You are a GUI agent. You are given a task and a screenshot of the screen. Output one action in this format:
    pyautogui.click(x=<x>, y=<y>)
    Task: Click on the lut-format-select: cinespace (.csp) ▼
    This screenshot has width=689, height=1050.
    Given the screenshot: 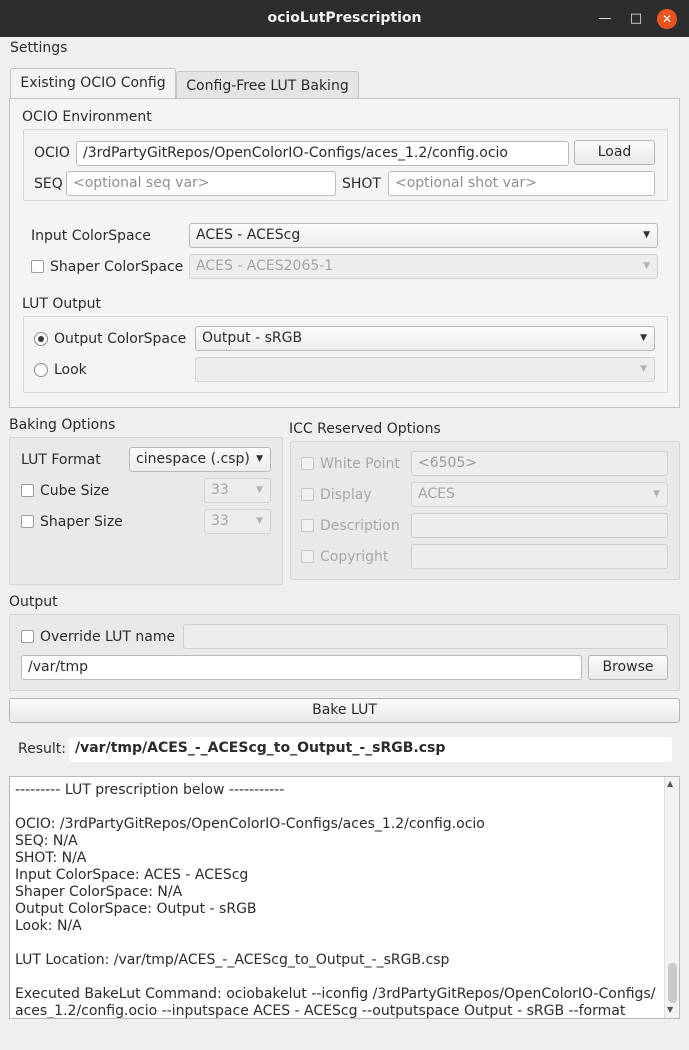 What is the action you would take?
    pyautogui.click(x=200, y=459)
    